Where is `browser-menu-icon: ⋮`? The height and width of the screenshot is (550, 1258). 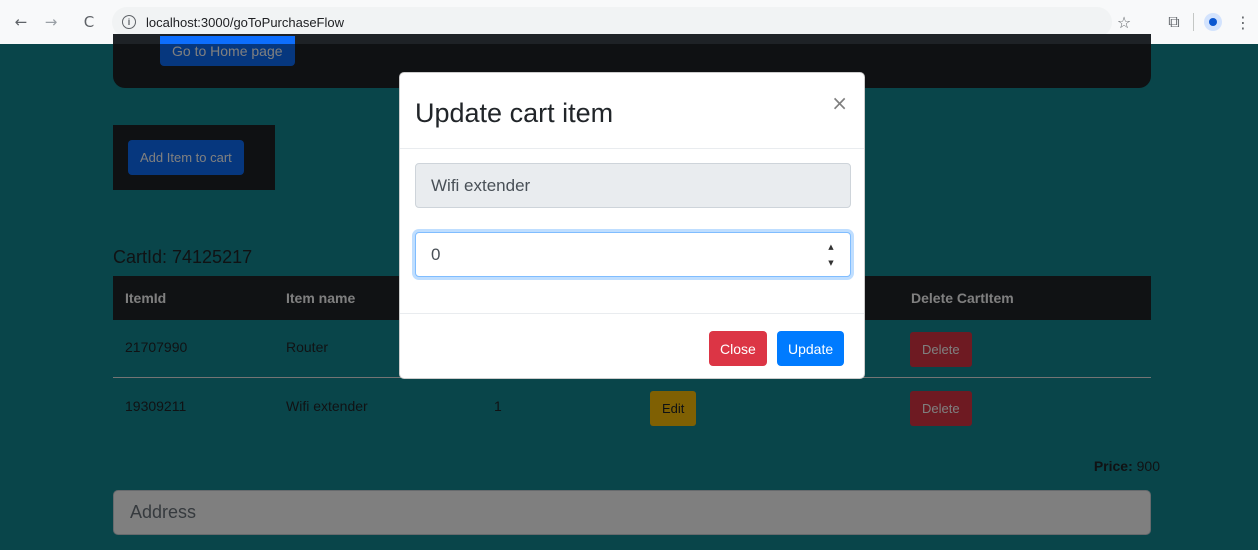
browser-menu-icon: ⋮ is located at coordinates (1243, 22).